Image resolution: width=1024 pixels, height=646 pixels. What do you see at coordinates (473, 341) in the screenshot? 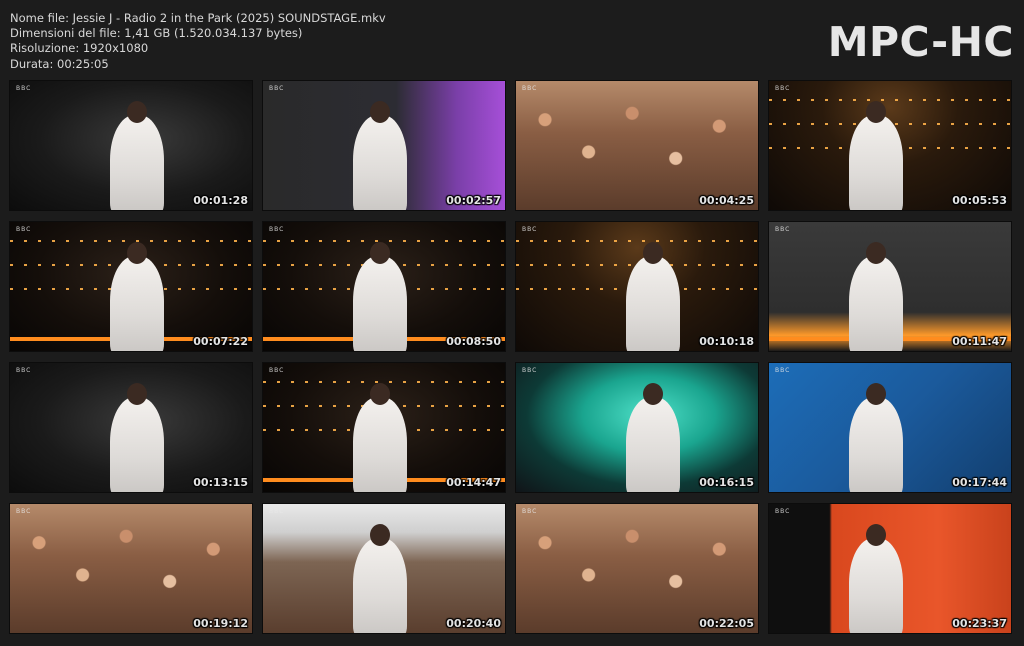
I see `timestamp-label: 00:08:50` at bounding box center [473, 341].